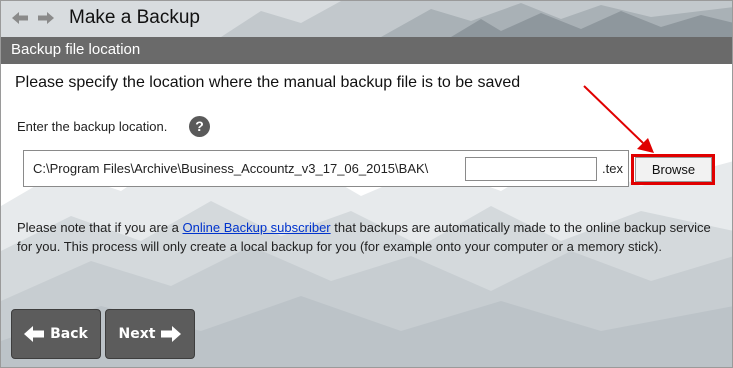  What do you see at coordinates (69, 334) in the screenshot?
I see `back-label: Back` at bounding box center [69, 334].